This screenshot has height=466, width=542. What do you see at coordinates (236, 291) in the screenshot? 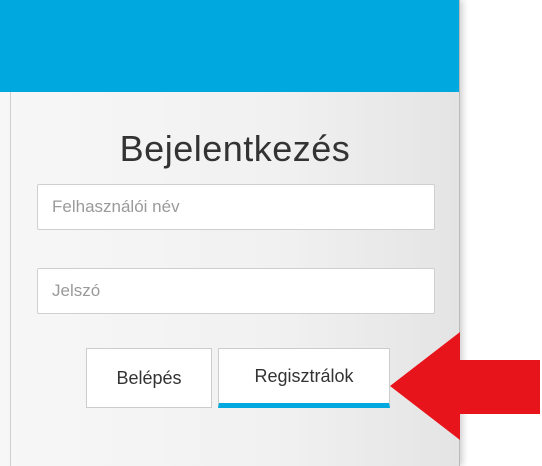
I see `password-input` at bounding box center [236, 291].